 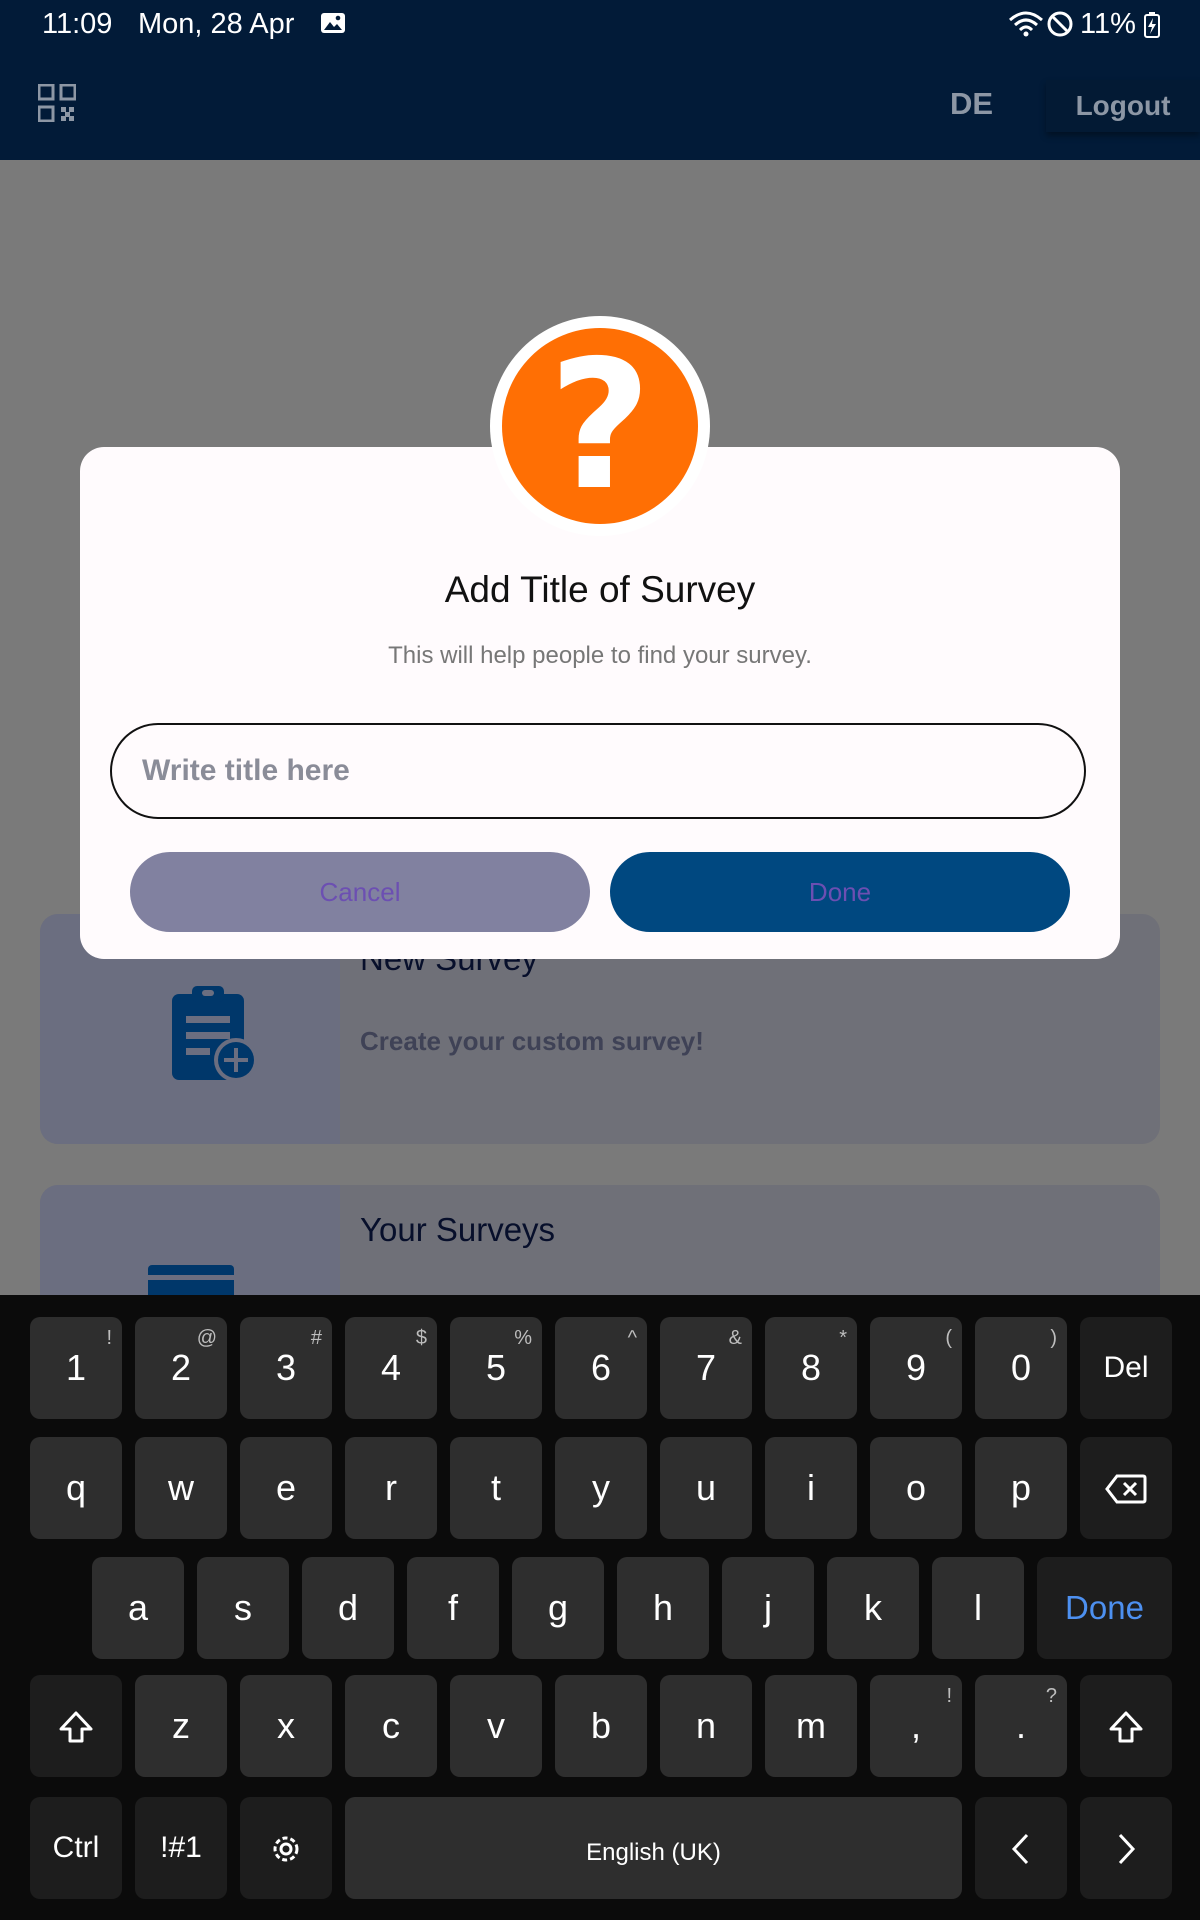 I want to click on key-j: j, so click(x=768, y=1608).